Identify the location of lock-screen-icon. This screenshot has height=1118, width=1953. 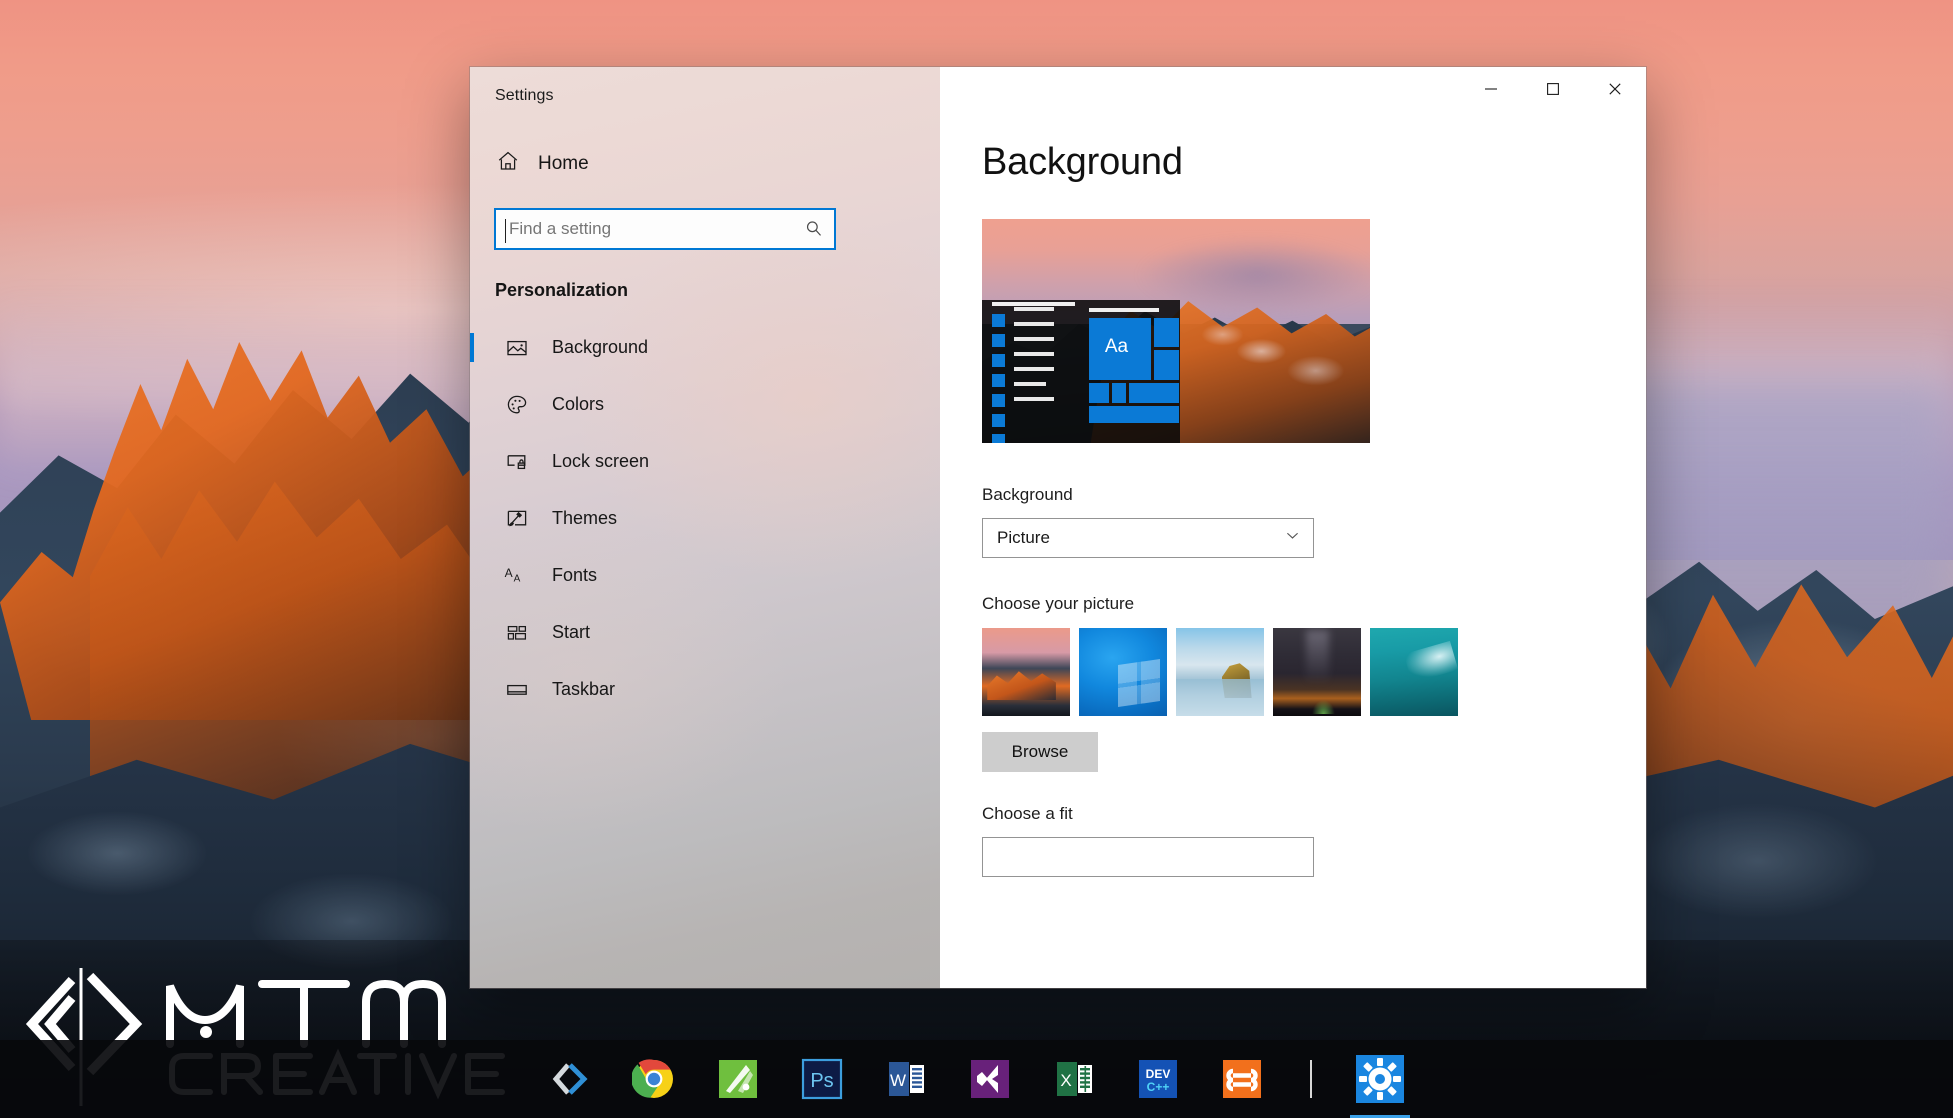
(517, 462).